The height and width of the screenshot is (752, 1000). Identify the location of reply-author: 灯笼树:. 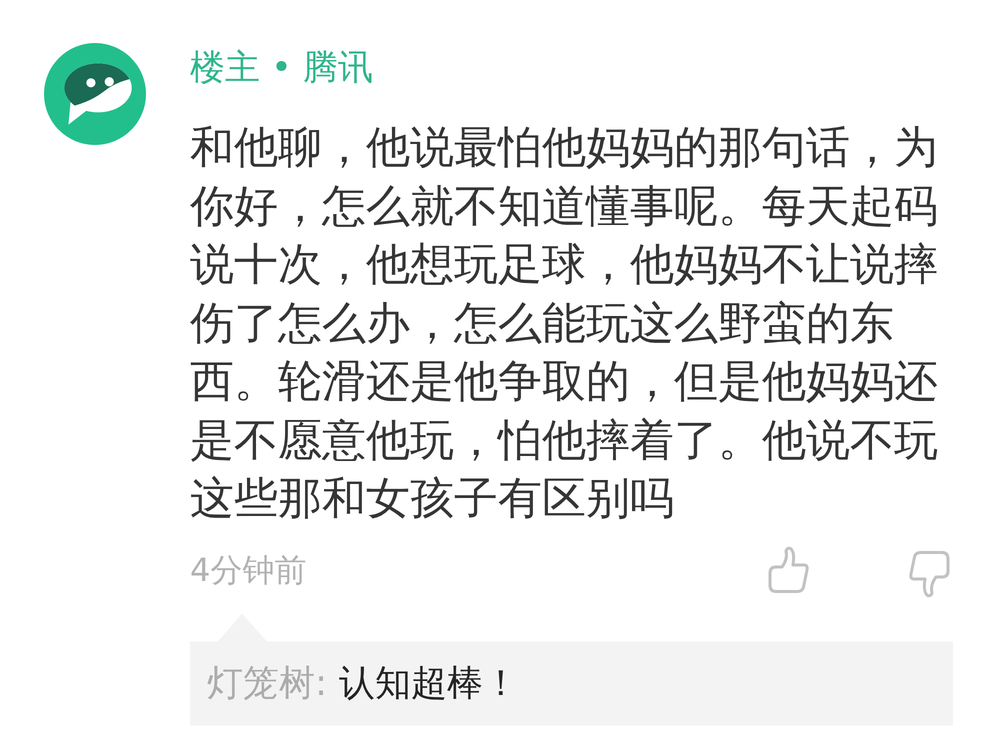
(267, 683).